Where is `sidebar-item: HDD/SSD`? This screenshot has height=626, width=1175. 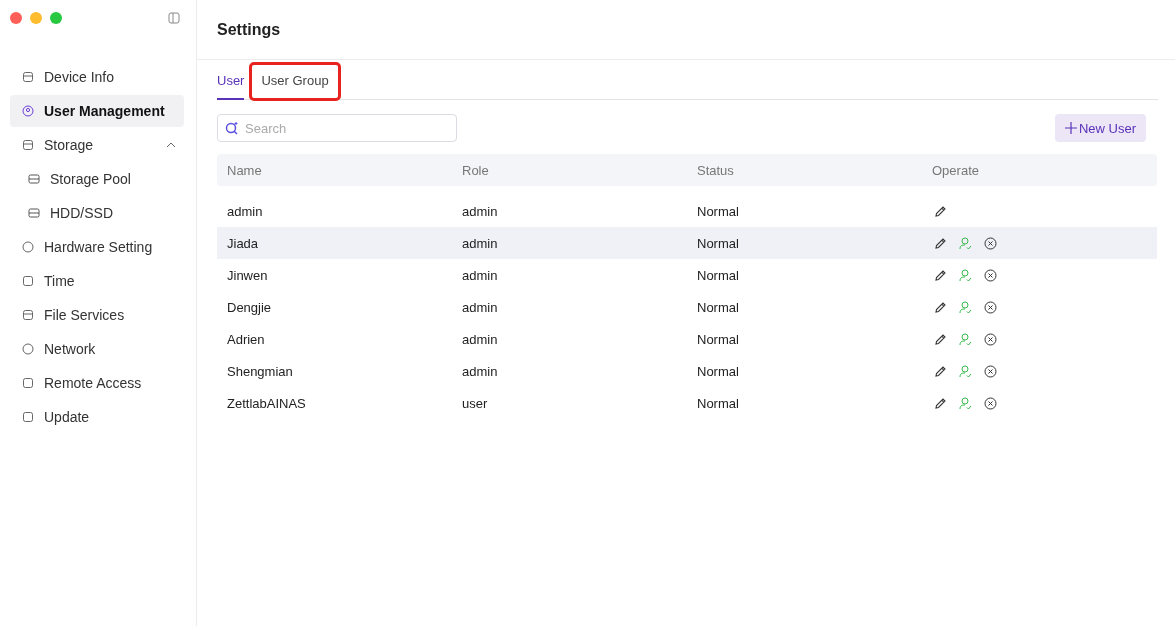 sidebar-item: HDD/SSD is located at coordinates (97, 213).